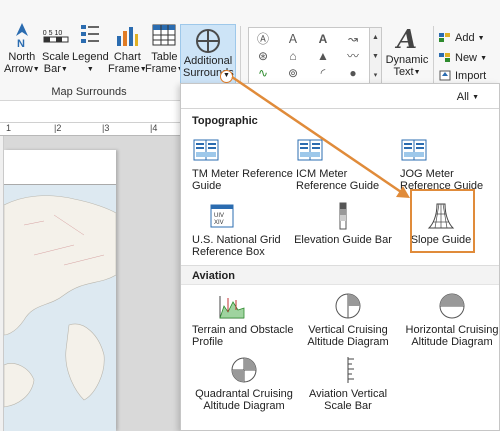  What do you see at coordinates (445, 37) in the screenshot?
I see `add-icon` at bounding box center [445, 37].